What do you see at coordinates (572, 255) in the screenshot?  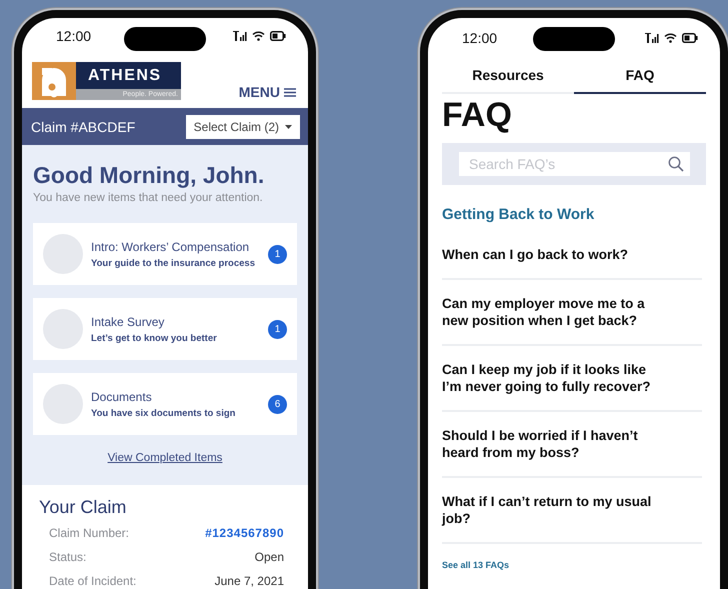 I see `faq-question: When can I go back to work?` at bounding box center [572, 255].